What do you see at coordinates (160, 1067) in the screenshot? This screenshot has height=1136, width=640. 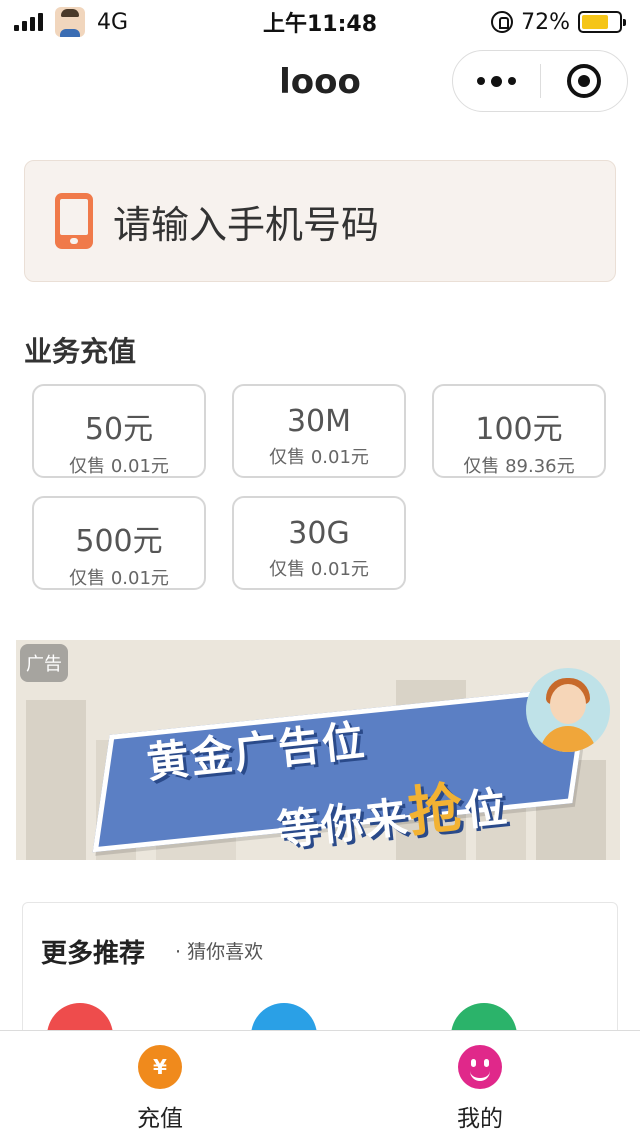 I see `yen-icon: ¥` at bounding box center [160, 1067].